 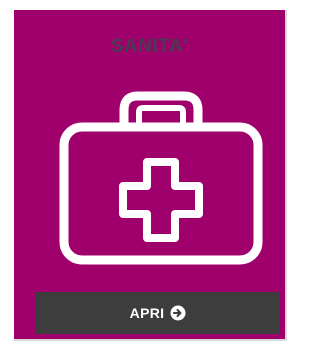 What do you see at coordinates (178, 313) in the screenshot?
I see `arrow-right-circle-icon` at bounding box center [178, 313].